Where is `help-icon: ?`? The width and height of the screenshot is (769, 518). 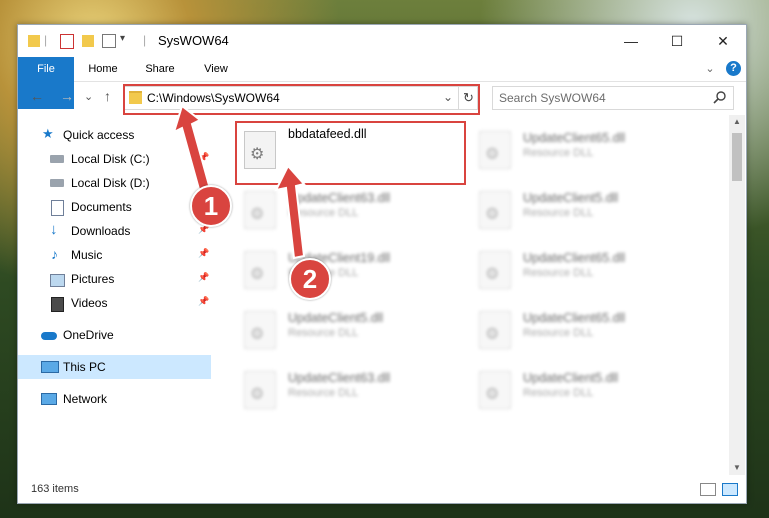
help-icon: ? is located at coordinates (733, 68).